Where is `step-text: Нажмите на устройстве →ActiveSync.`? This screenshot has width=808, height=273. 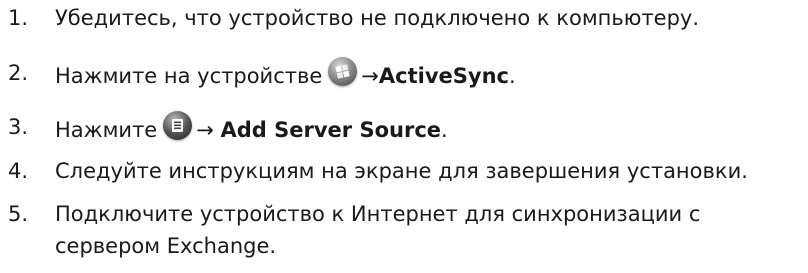
step-text: Нажмите на устройстве →ActiveSync. is located at coordinates (285, 74).